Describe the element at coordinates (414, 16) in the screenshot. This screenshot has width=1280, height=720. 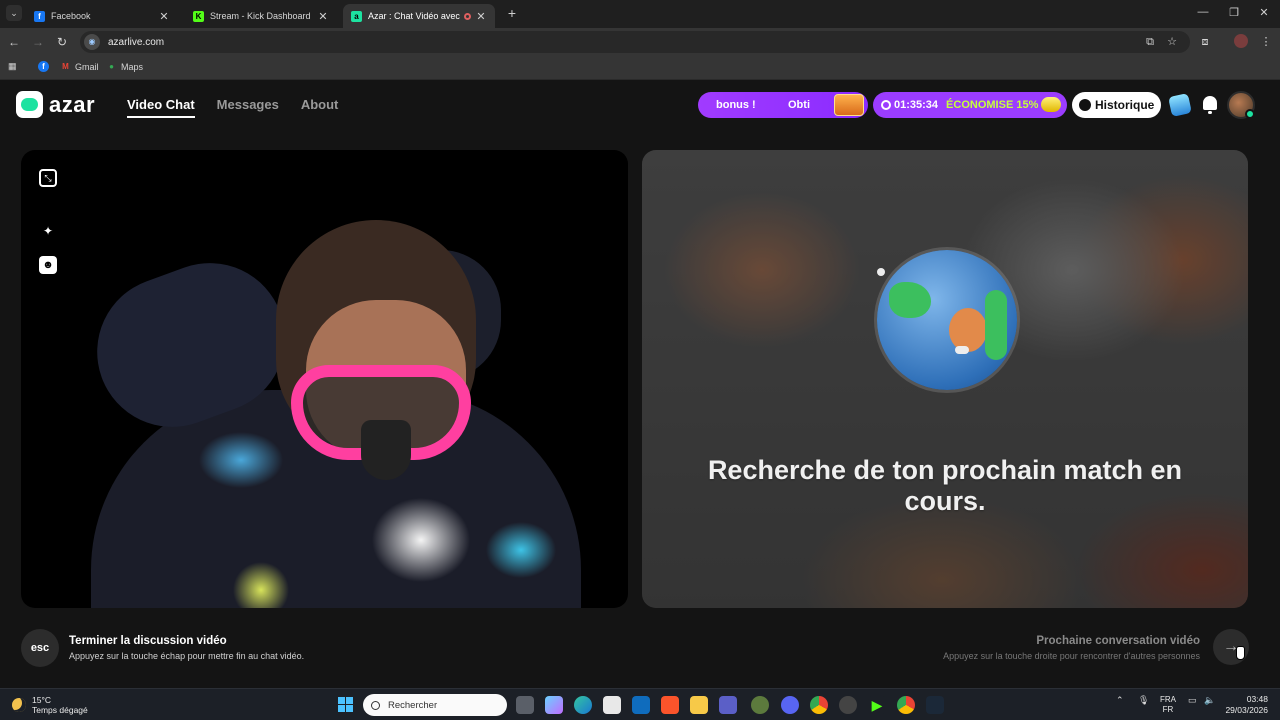
I see `tab-title: Azar : Chat Vidéo avec de n` at that location.